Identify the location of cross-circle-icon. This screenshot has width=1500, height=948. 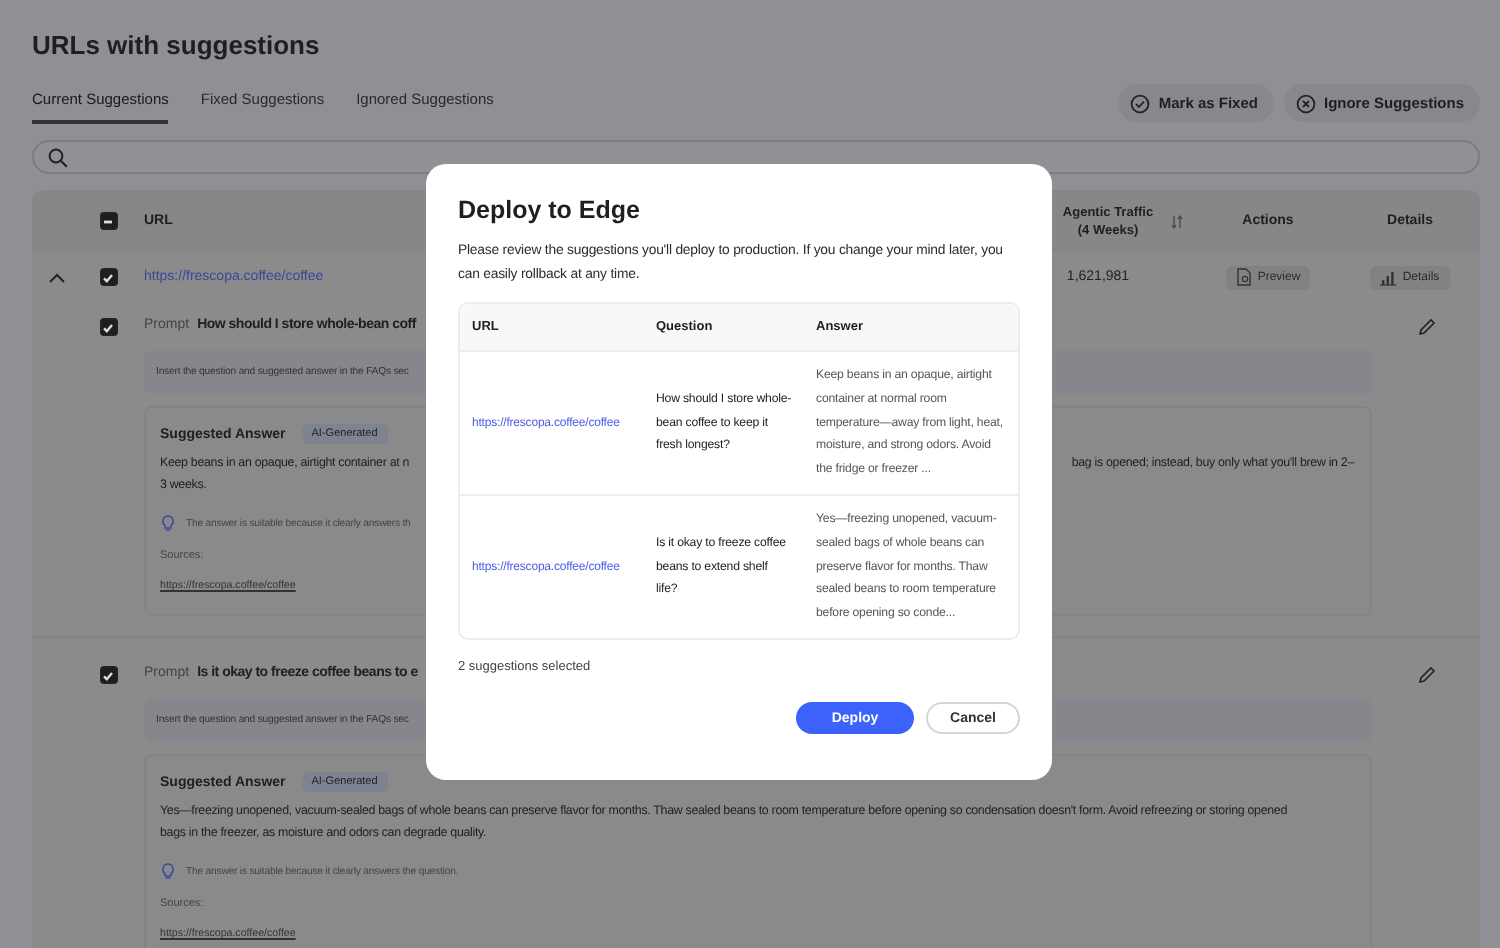
(1305, 103).